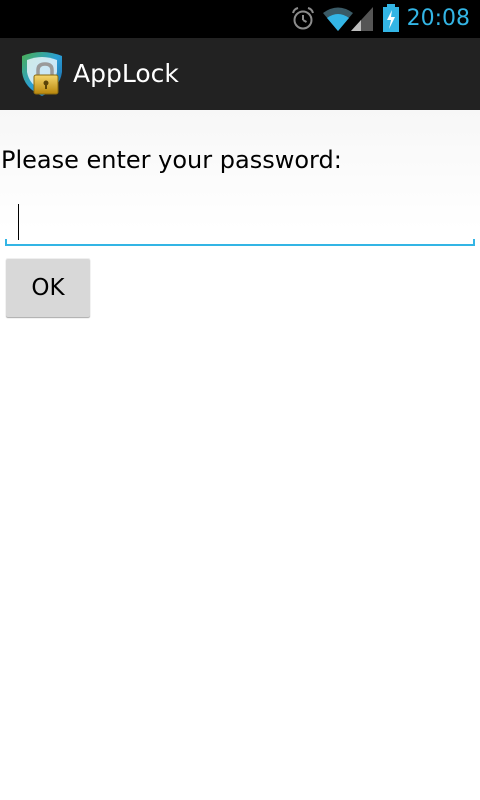 This screenshot has height=800, width=480. What do you see at coordinates (240, 74) in the screenshot?
I see `action-bar: AppLock` at bounding box center [240, 74].